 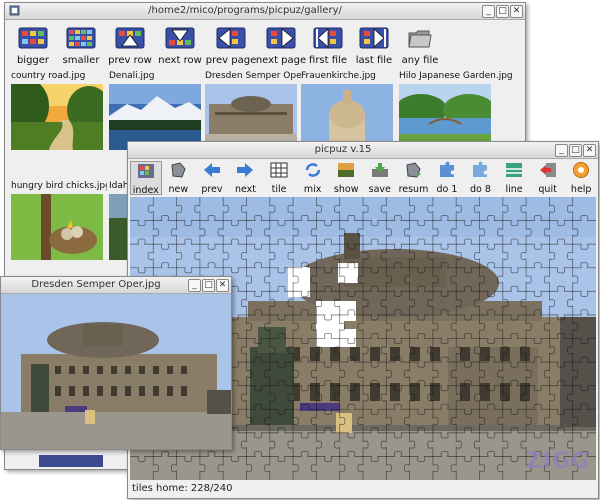 What do you see at coordinates (328, 60) in the screenshot?
I see `first-file-label: first file` at bounding box center [328, 60].